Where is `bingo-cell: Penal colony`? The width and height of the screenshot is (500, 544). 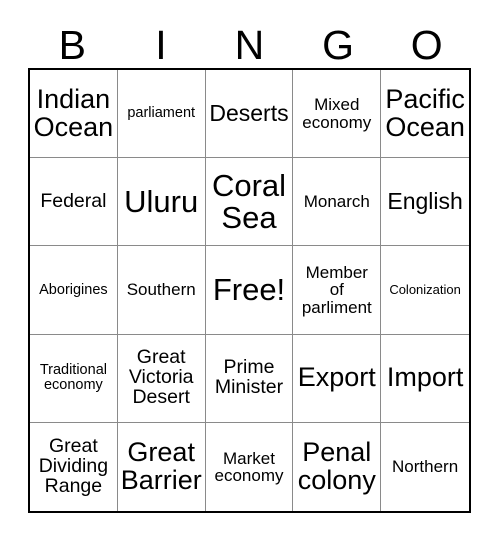 bingo-cell: Penal colony is located at coordinates (337, 466).